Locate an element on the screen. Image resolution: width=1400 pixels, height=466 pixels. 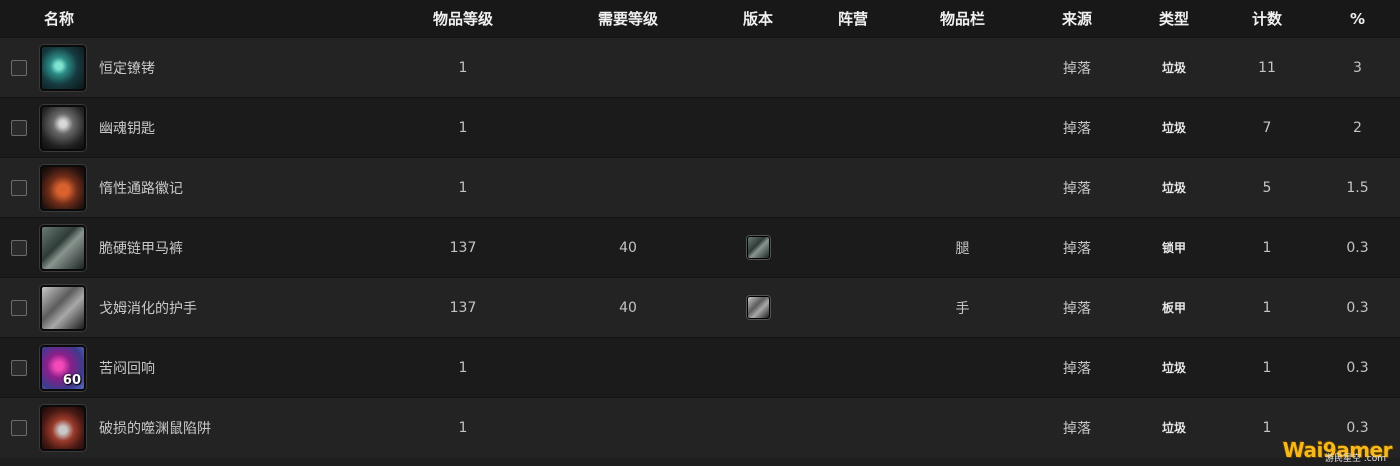
percent-cell: 2 is located at coordinates (1357, 127).